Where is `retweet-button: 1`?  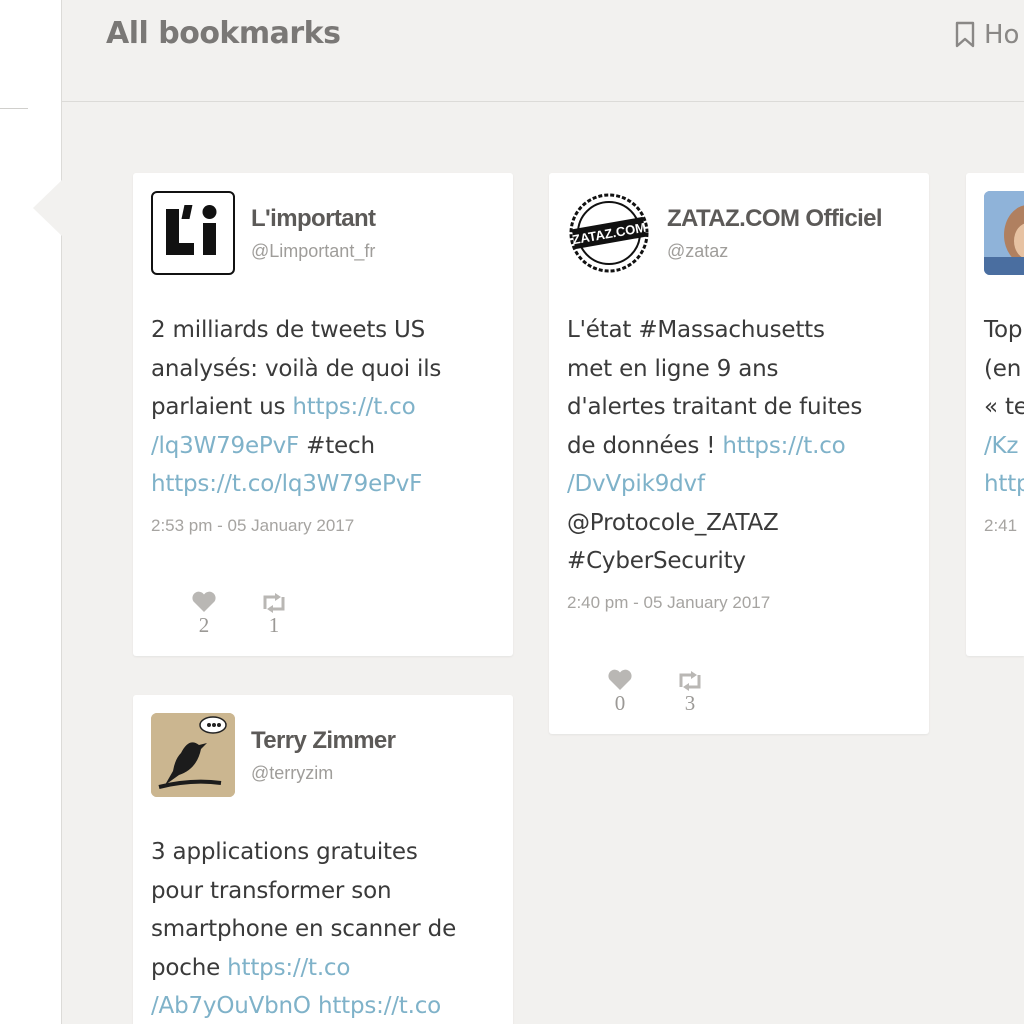
retweet-button: 1 is located at coordinates (274, 615).